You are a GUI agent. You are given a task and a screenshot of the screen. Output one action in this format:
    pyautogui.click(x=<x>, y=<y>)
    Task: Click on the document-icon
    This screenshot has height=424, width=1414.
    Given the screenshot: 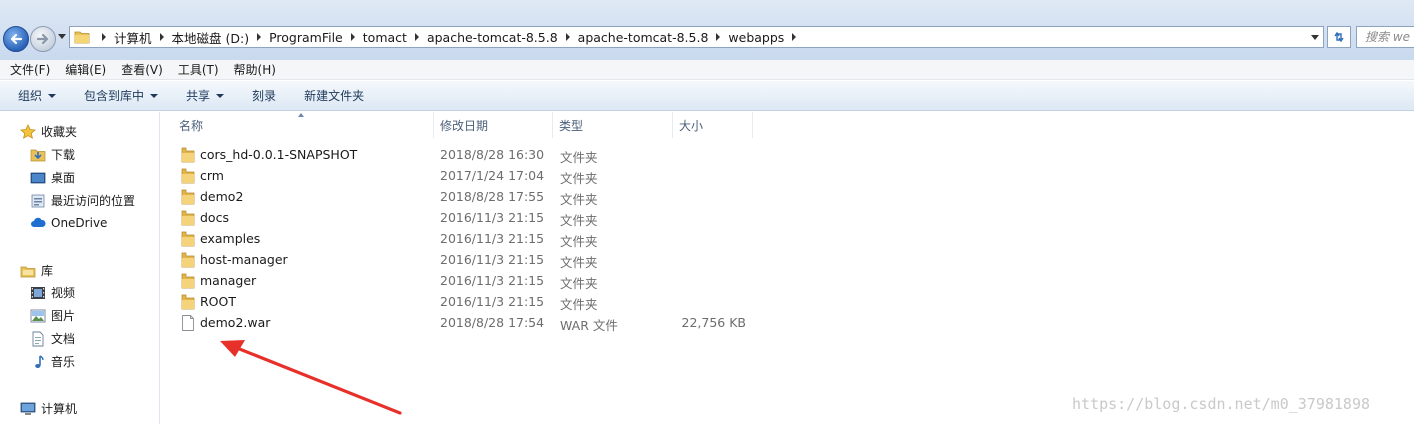 What is the action you would take?
    pyautogui.click(x=38, y=339)
    